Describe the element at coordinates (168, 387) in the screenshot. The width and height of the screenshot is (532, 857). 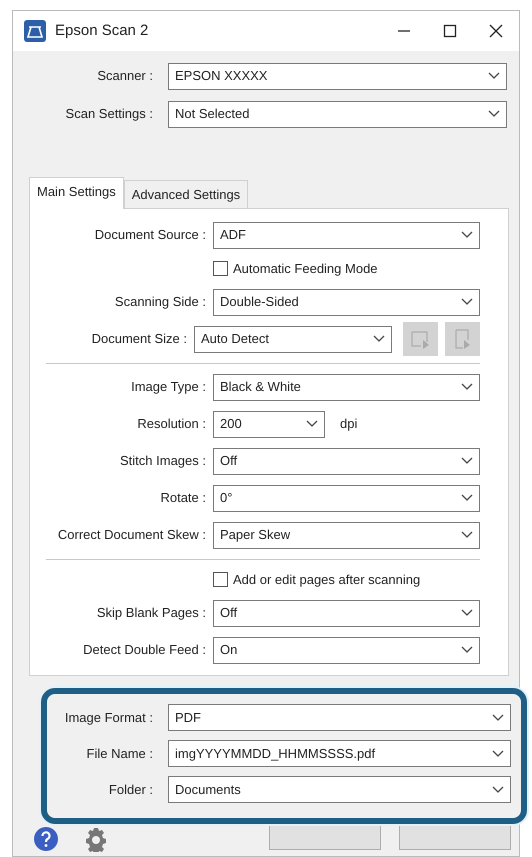
I see `field-label: Image Type :` at that location.